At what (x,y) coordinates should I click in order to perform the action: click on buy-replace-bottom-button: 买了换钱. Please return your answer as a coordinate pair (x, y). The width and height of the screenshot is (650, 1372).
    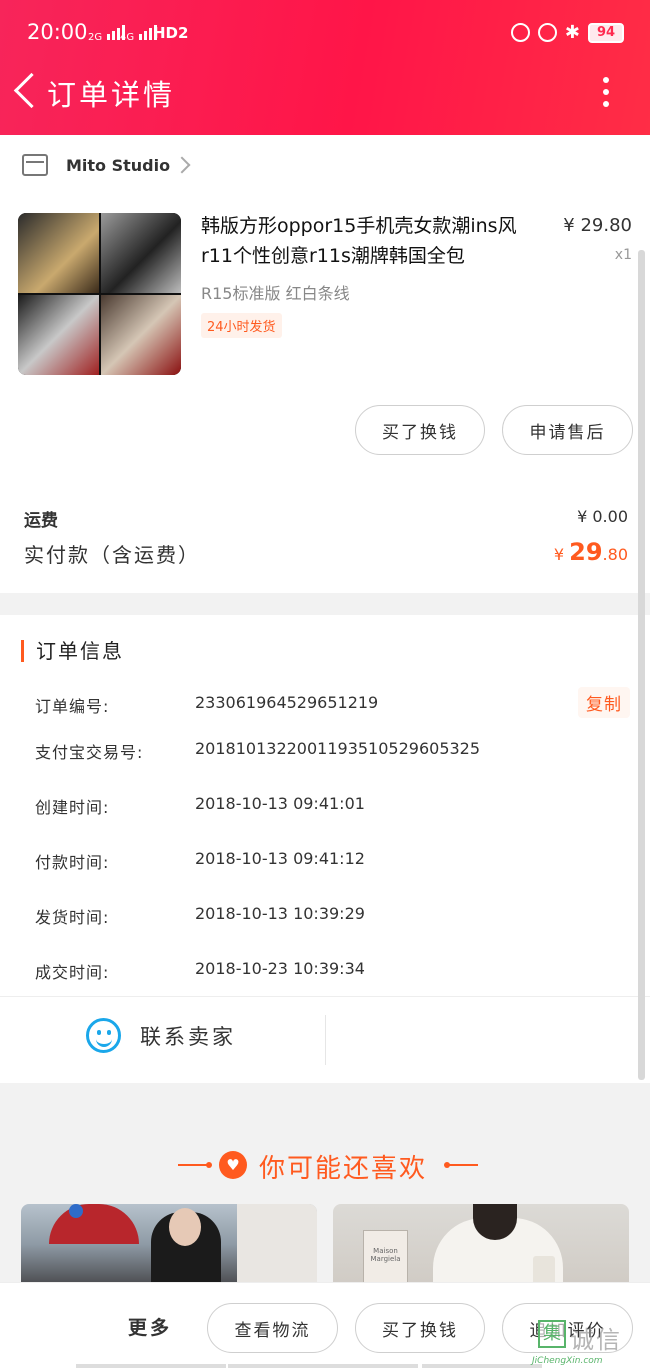
    Looking at the image, I should click on (420, 1328).